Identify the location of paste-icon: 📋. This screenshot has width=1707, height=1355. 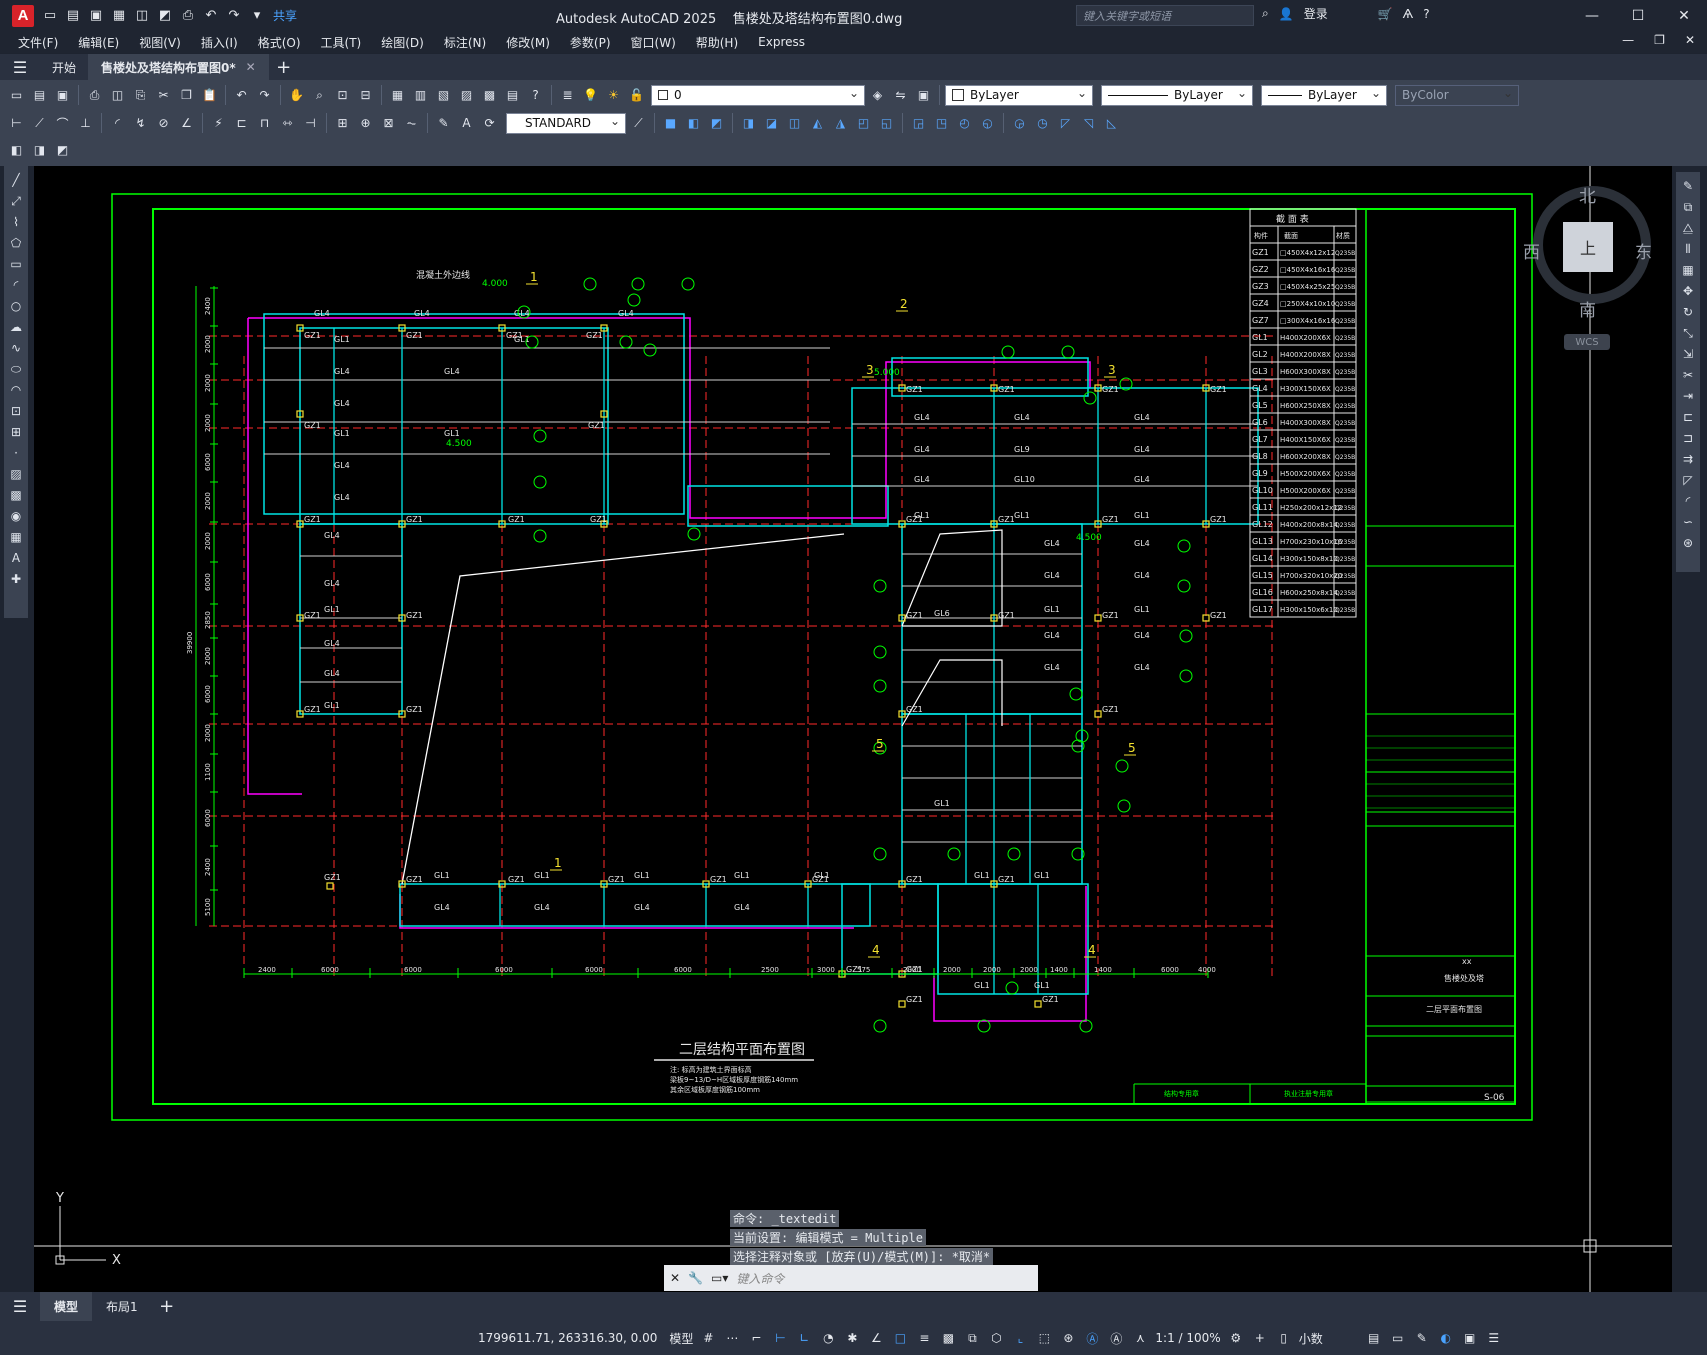
(209, 95).